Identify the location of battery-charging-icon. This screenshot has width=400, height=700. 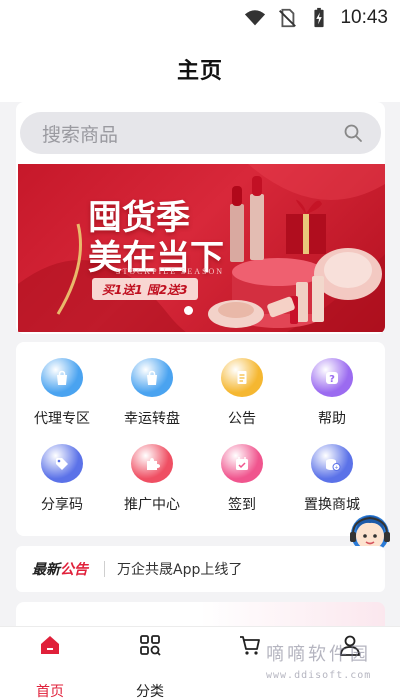
(319, 17).